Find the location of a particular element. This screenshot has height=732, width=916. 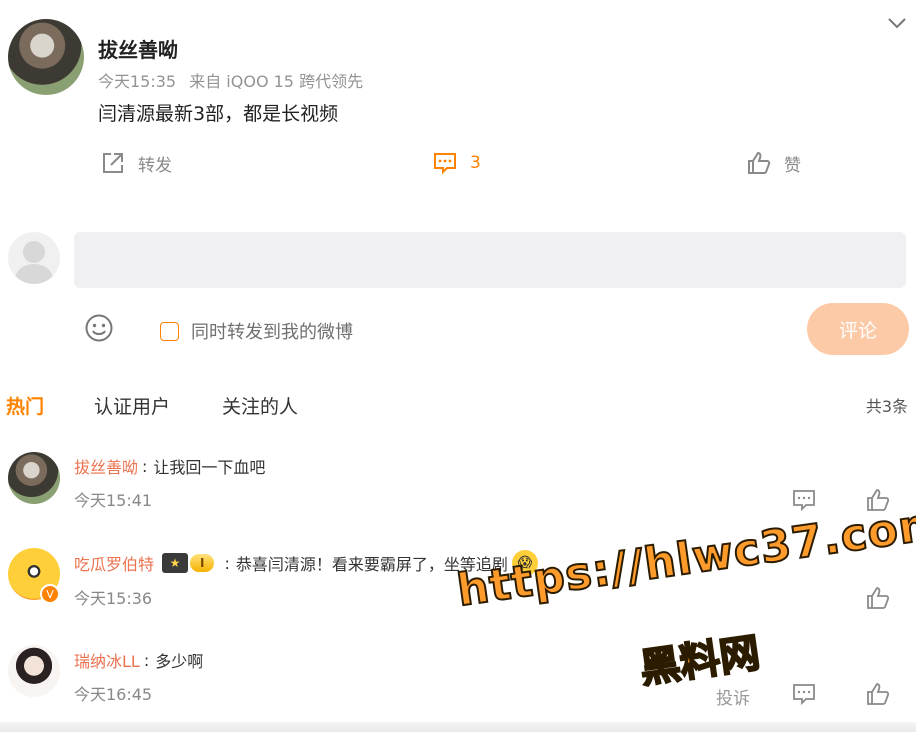

forward-button: 转发 is located at coordinates (136, 163).